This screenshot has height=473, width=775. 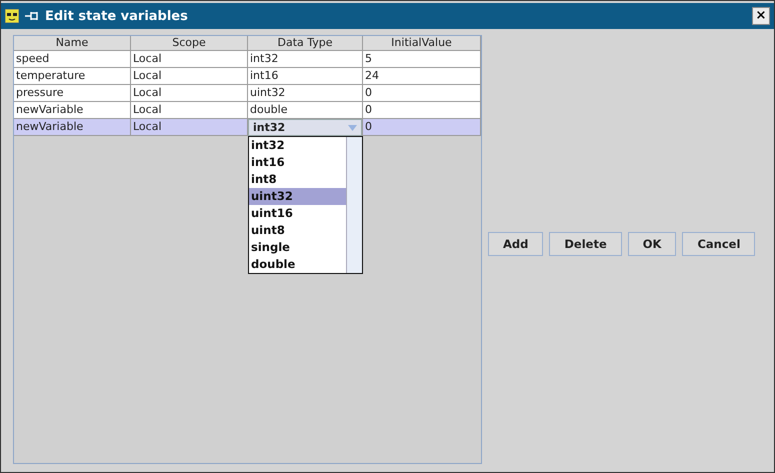 I want to click on window-title: Edit state variables, so click(x=117, y=16).